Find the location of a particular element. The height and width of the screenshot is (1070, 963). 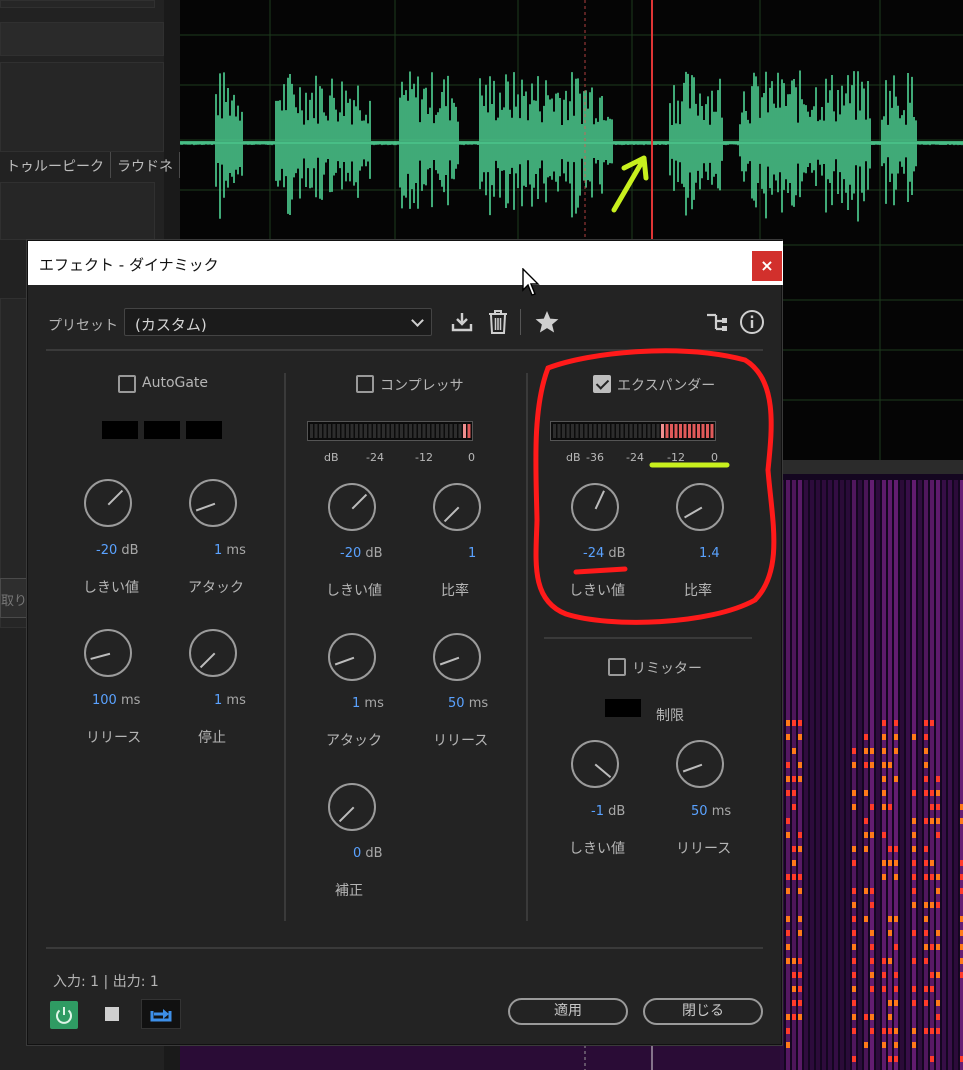

compressor-ratio-knob is located at coordinates (457, 507).